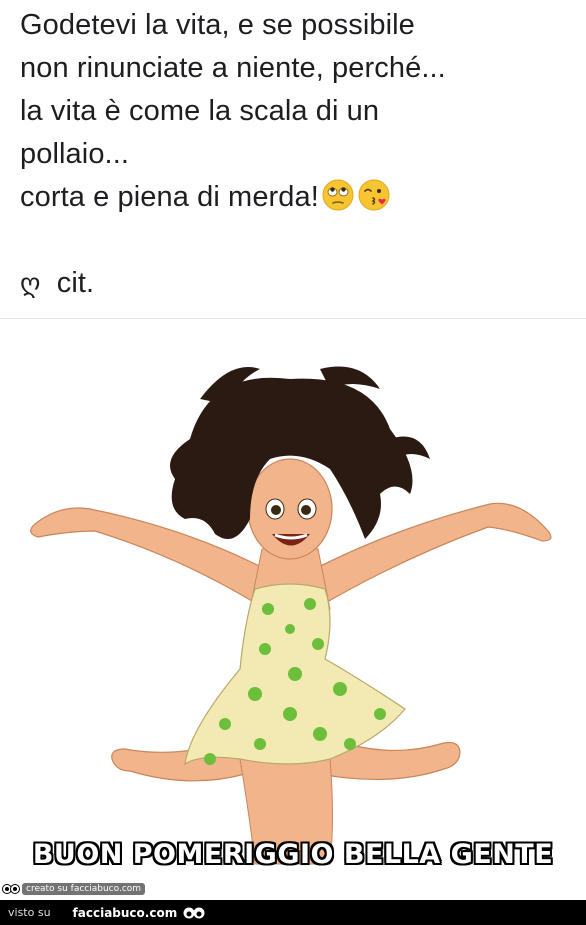 Image resolution: width=586 pixels, height=925 pixels. What do you see at coordinates (30, 284) in the screenshot?
I see `heart-glyph: ღ` at bounding box center [30, 284].